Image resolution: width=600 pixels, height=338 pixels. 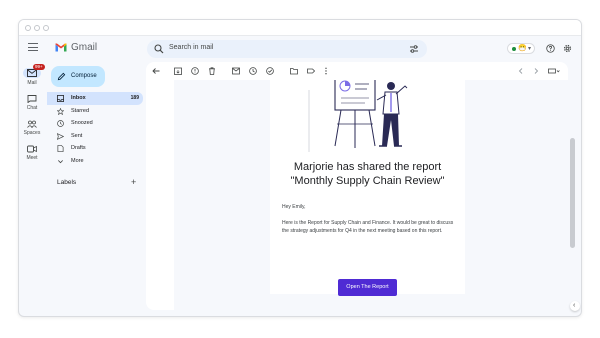 I want to click on rail-item-mail: 99+ Mail, so click(x=32, y=75).